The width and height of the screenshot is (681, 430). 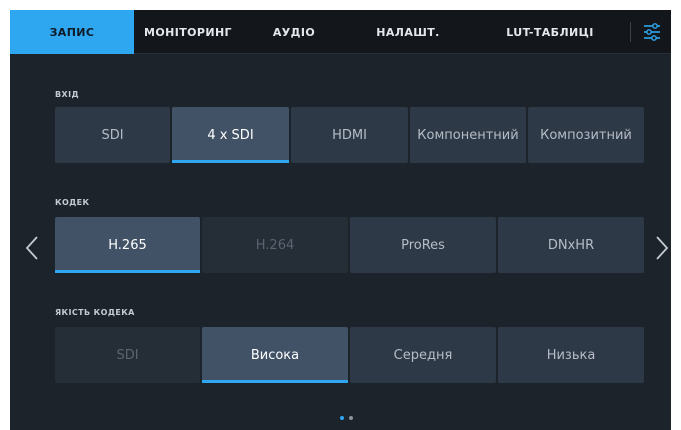 What do you see at coordinates (346, 418) in the screenshot?
I see `page-indicator` at bounding box center [346, 418].